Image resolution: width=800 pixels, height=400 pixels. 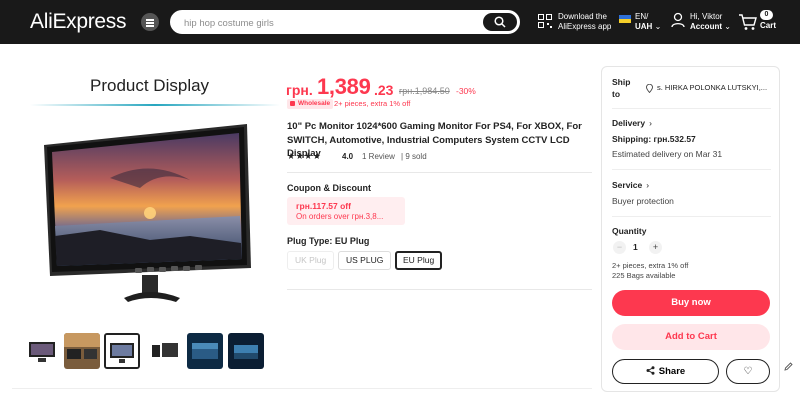 What do you see at coordinates (329, 23) in the screenshot?
I see `search-input` at bounding box center [329, 23].